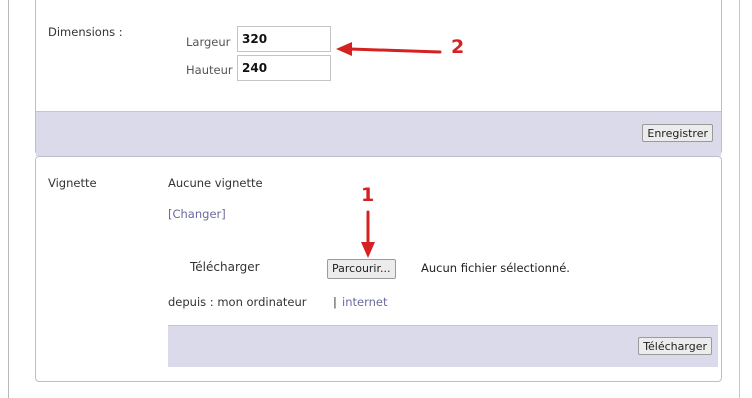 This screenshot has width=752, height=398. Describe the element at coordinates (368, 234) in the screenshot. I see `arrow-1-icon` at that location.